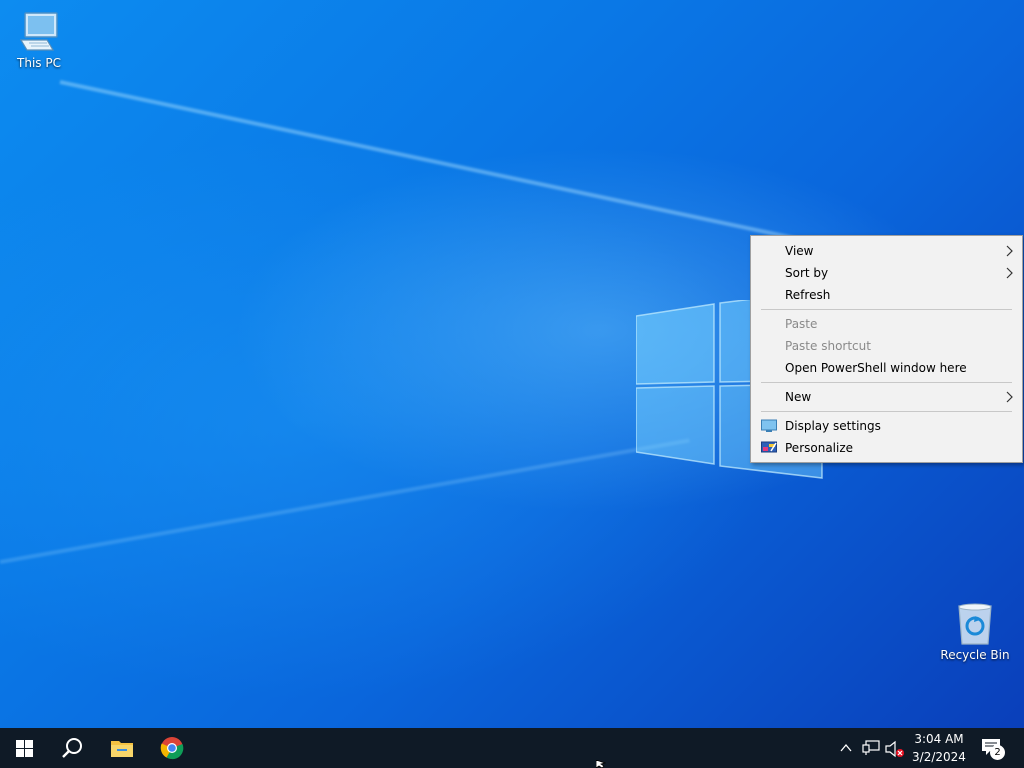  I want to click on menu-item-paste: Paste, so click(886, 324).